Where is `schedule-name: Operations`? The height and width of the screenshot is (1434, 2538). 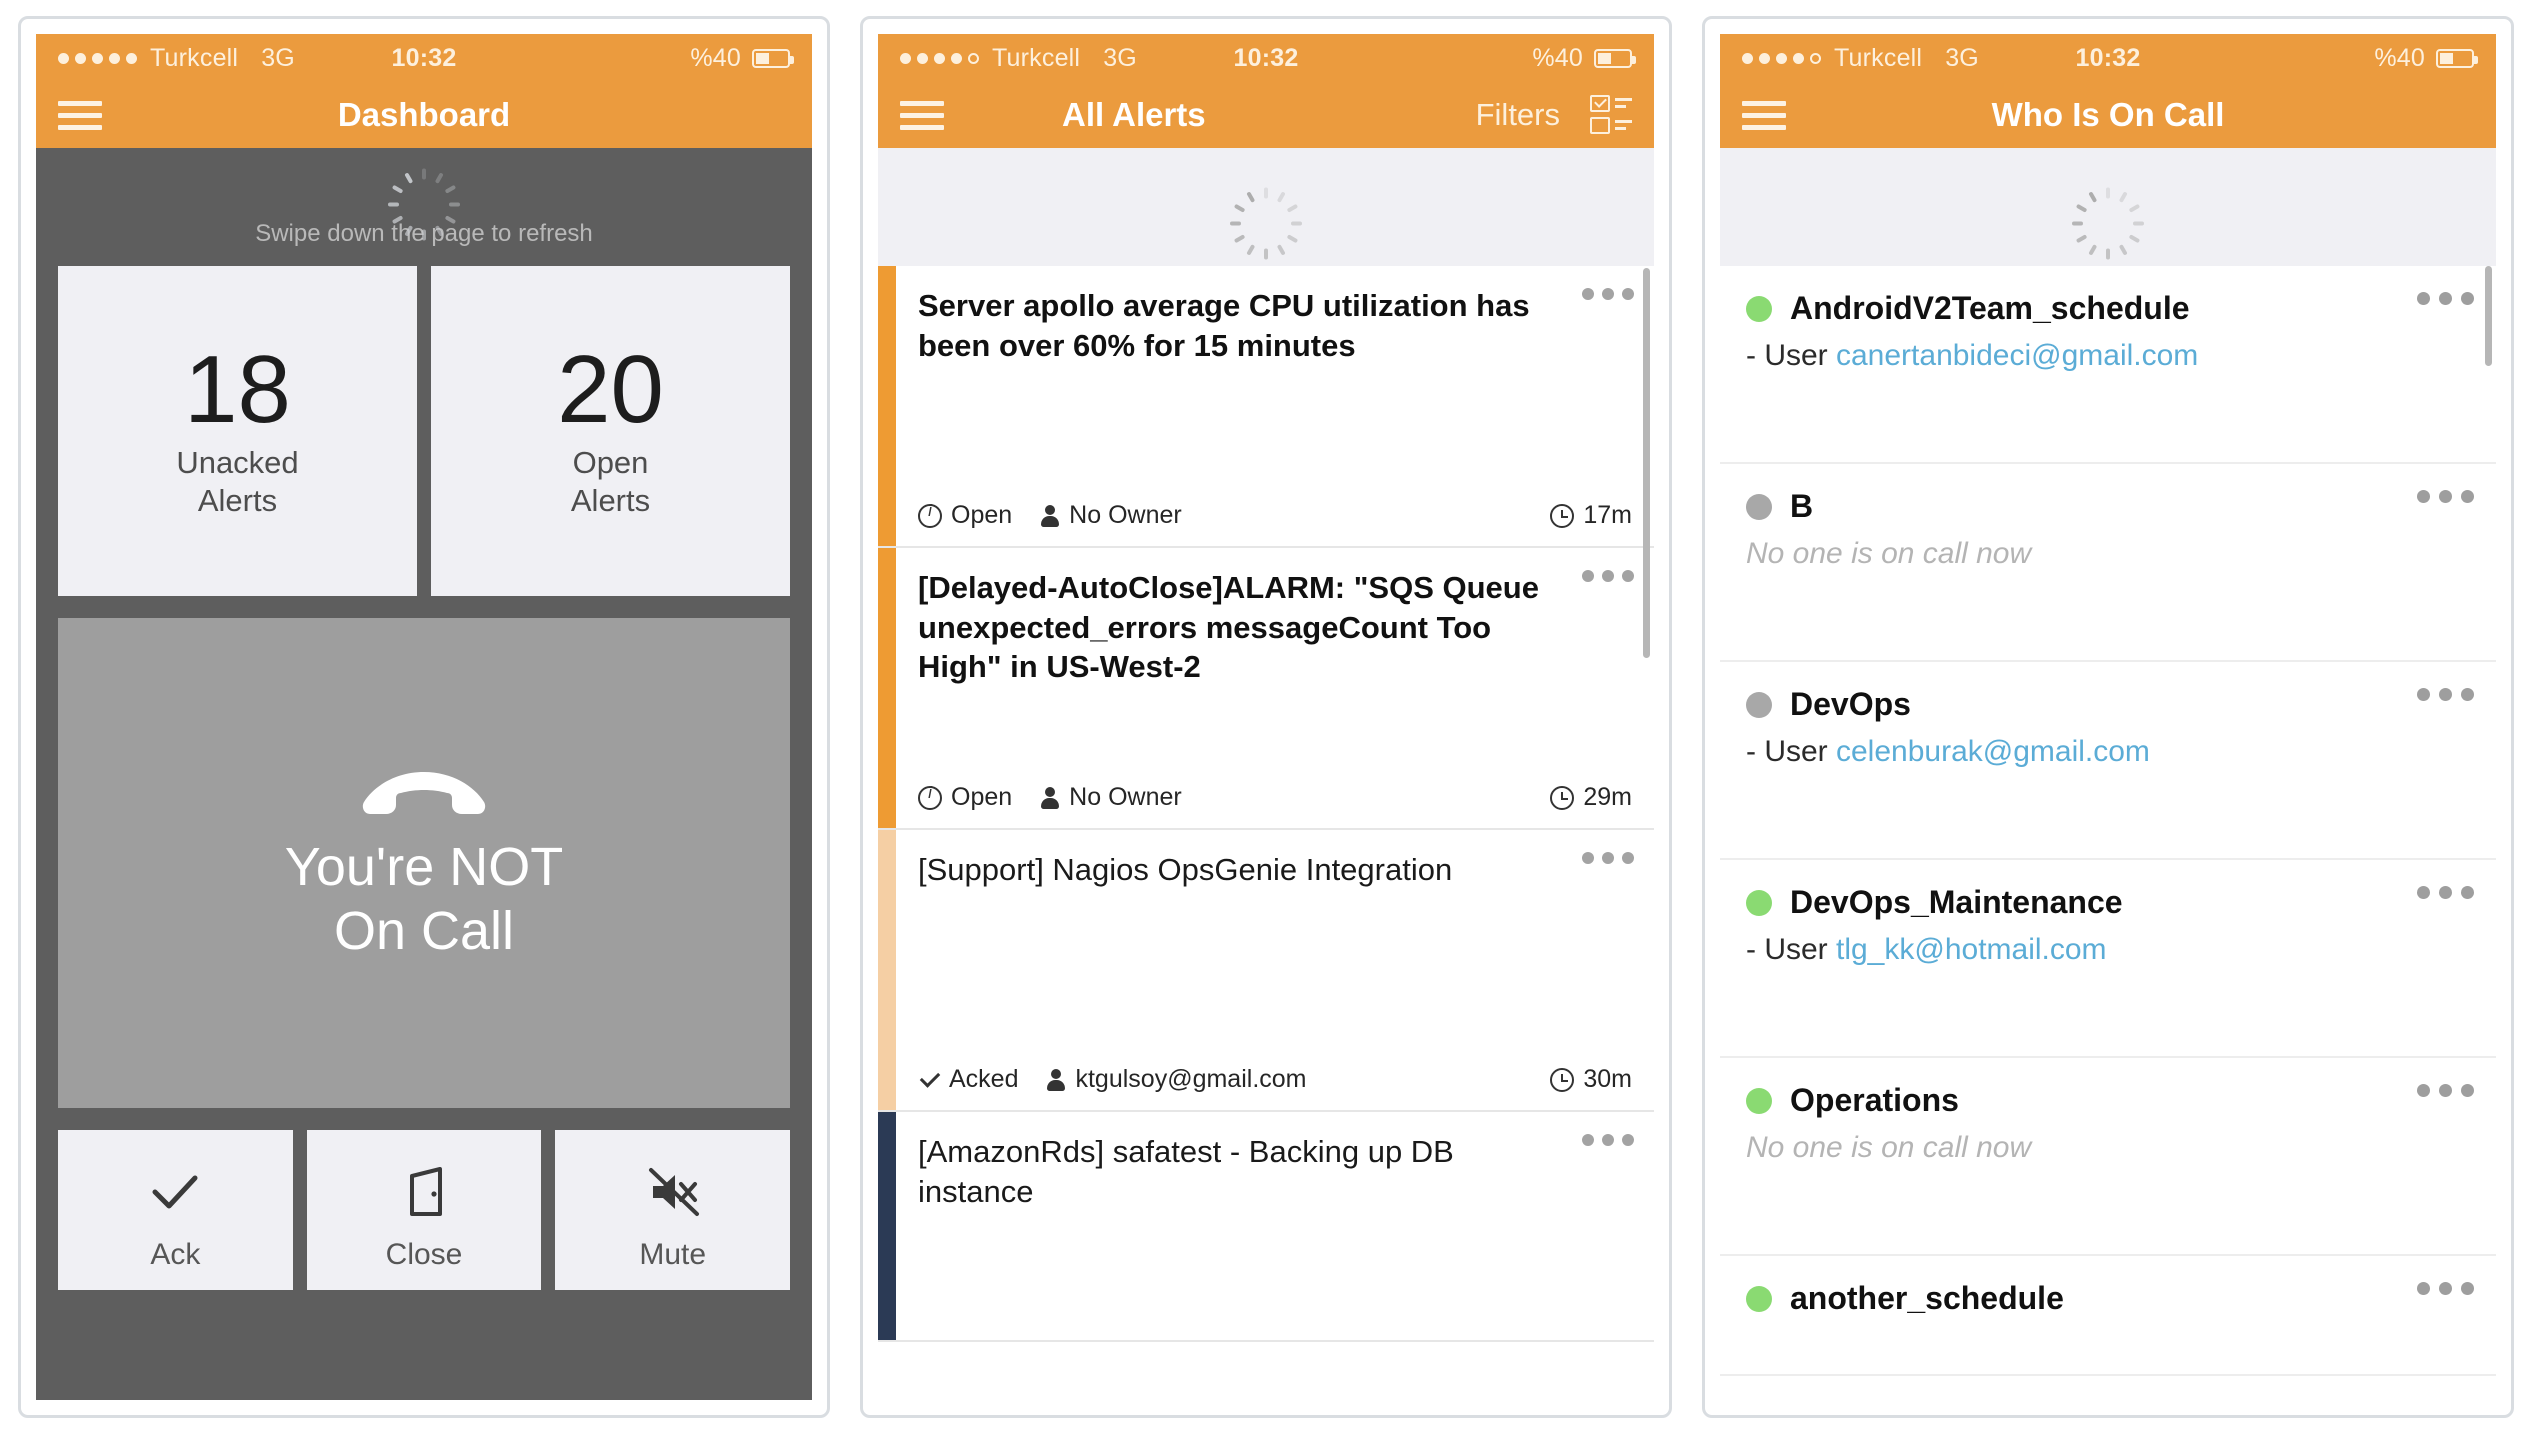 schedule-name: Operations is located at coordinates (1874, 1100).